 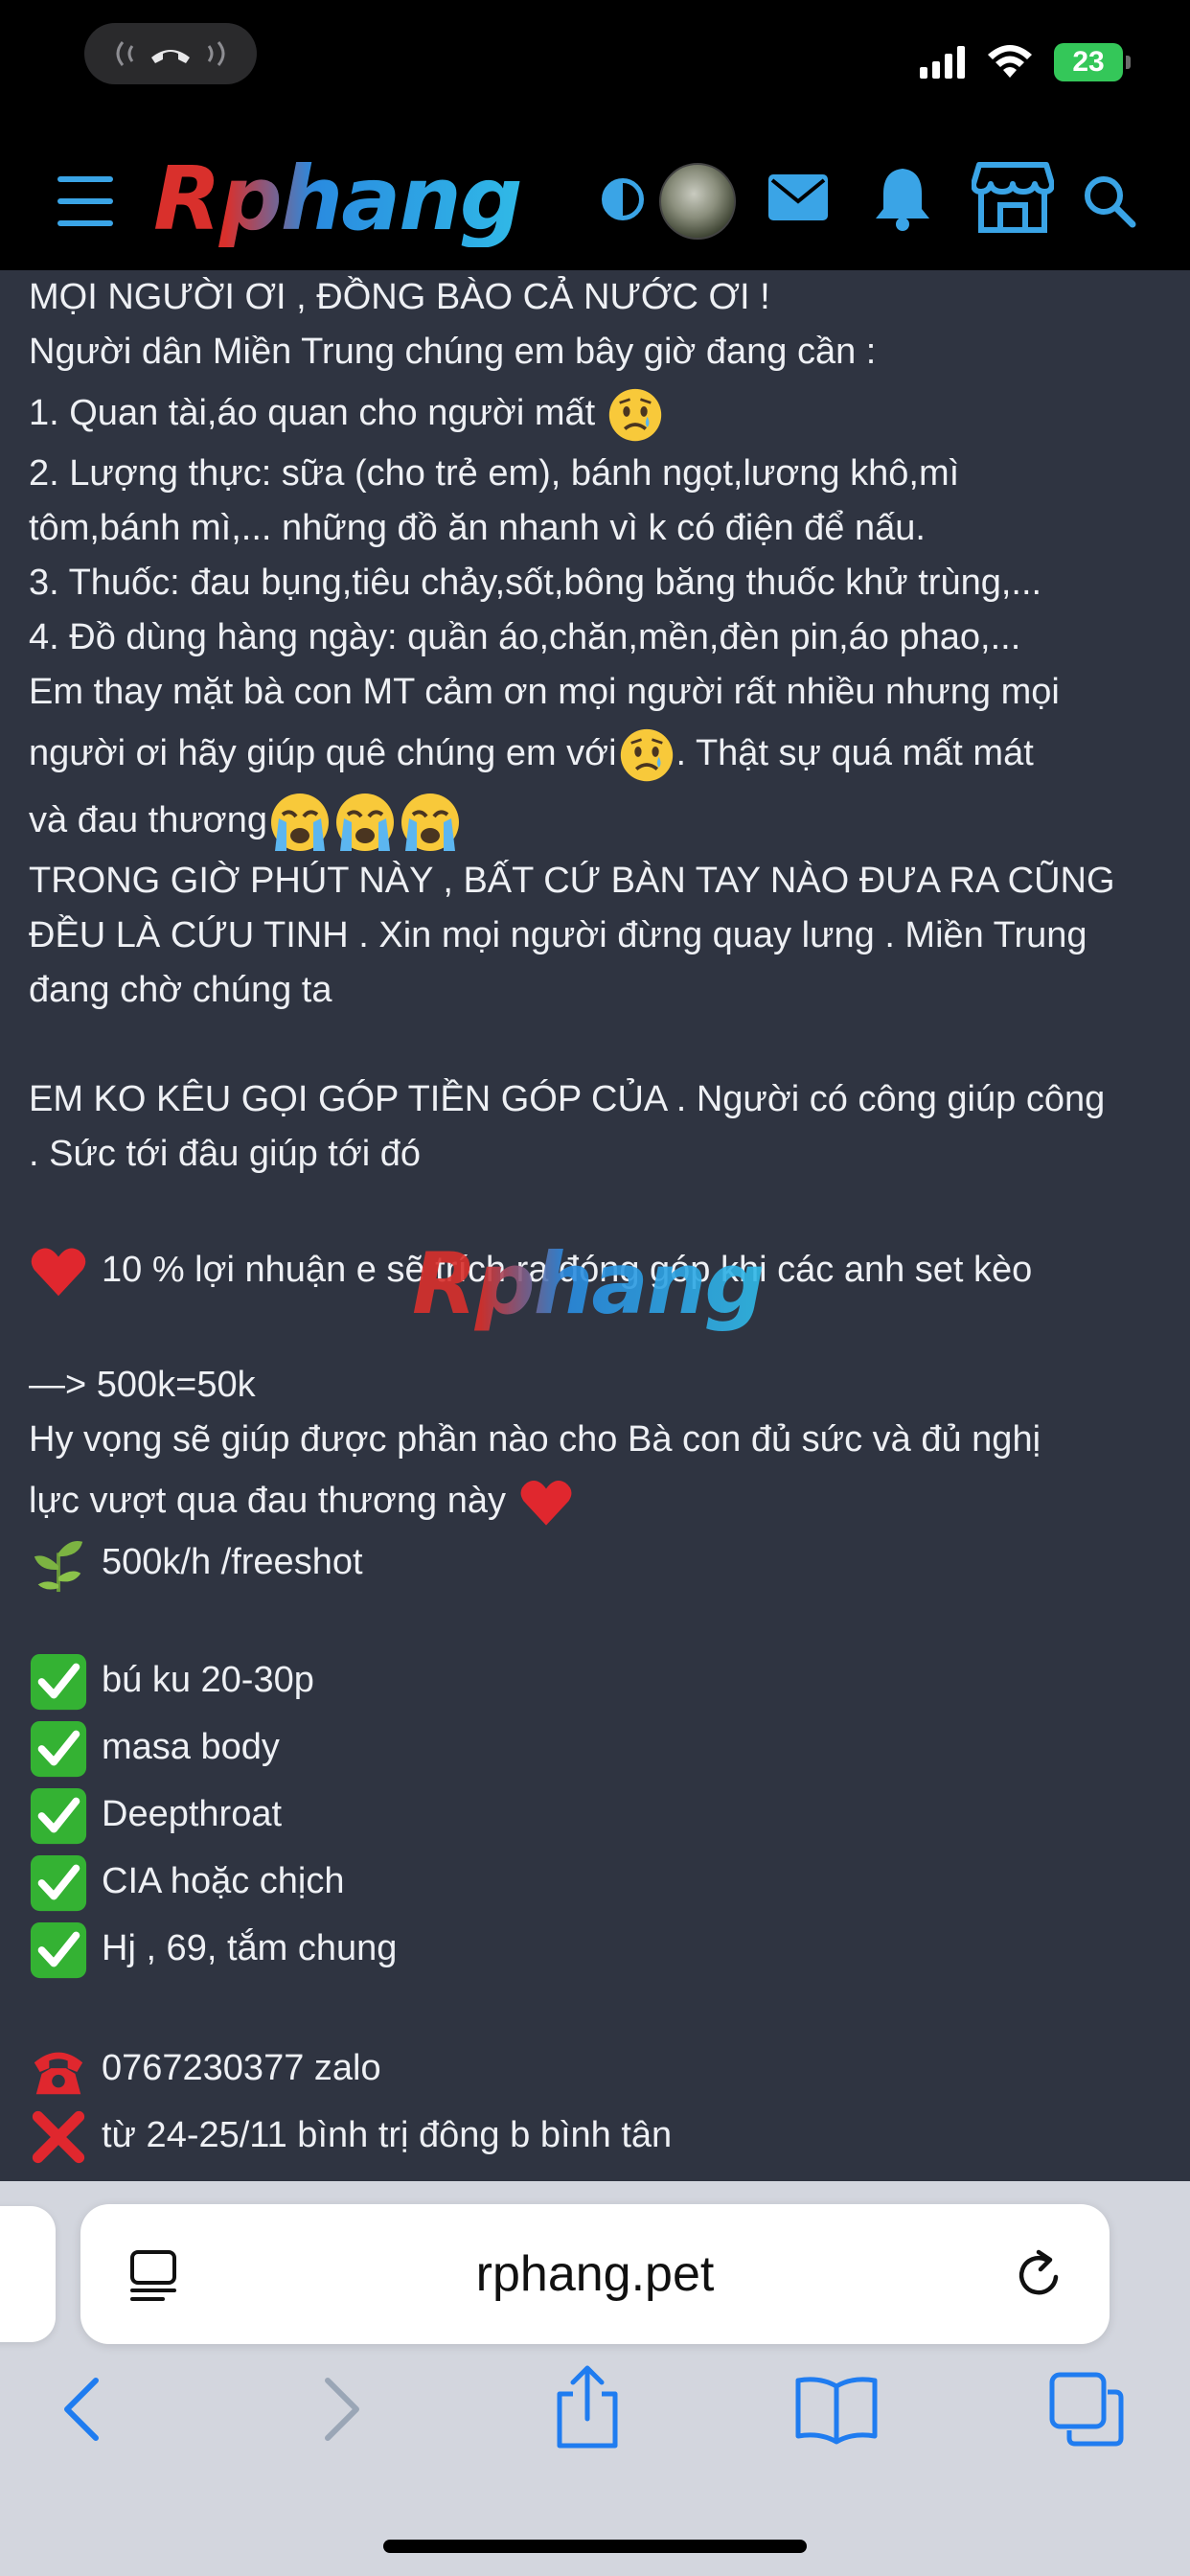 I want to click on address-bar: rphang.pet, so click(x=595, y=2274).